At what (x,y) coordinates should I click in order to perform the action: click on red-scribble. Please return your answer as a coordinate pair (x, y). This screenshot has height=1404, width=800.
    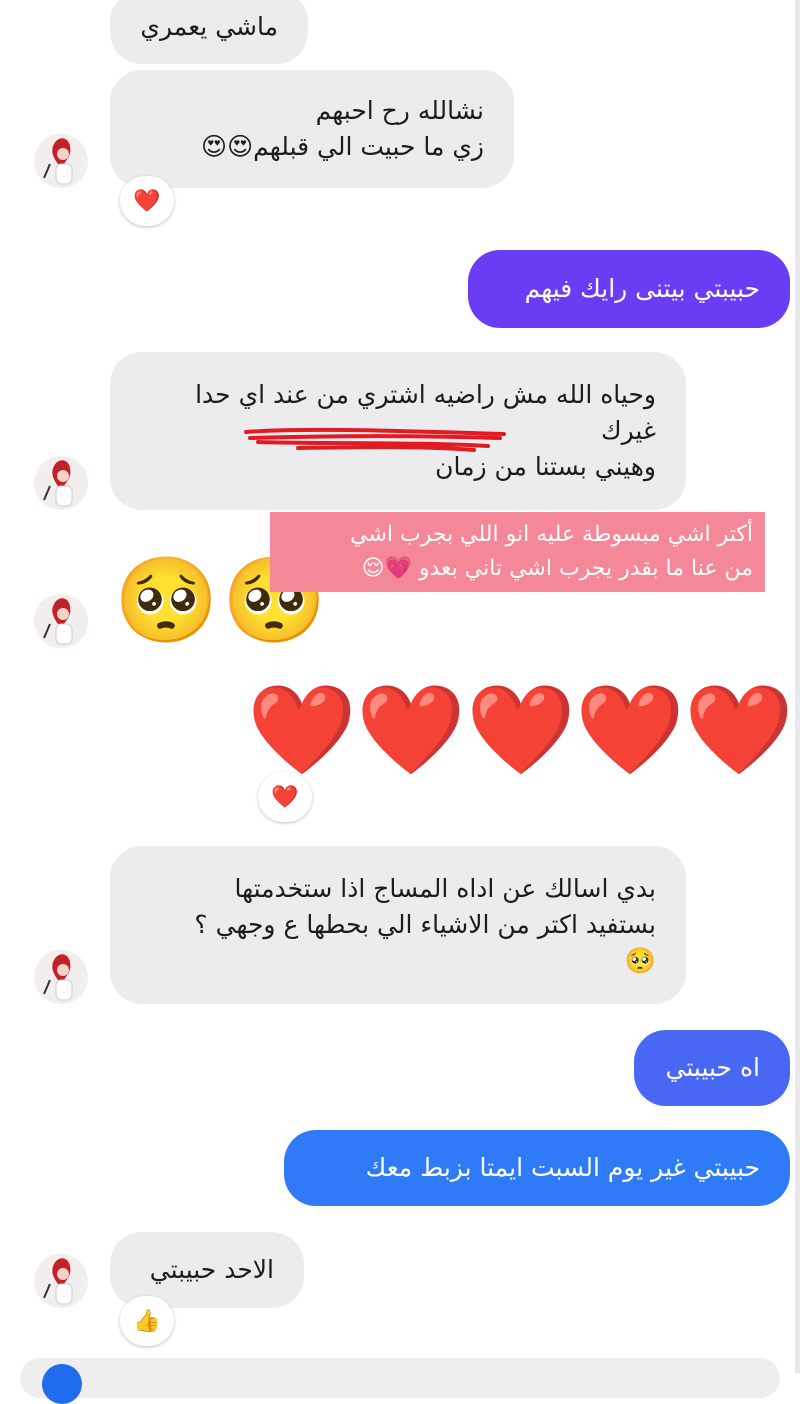
    Looking at the image, I should click on (375, 439).